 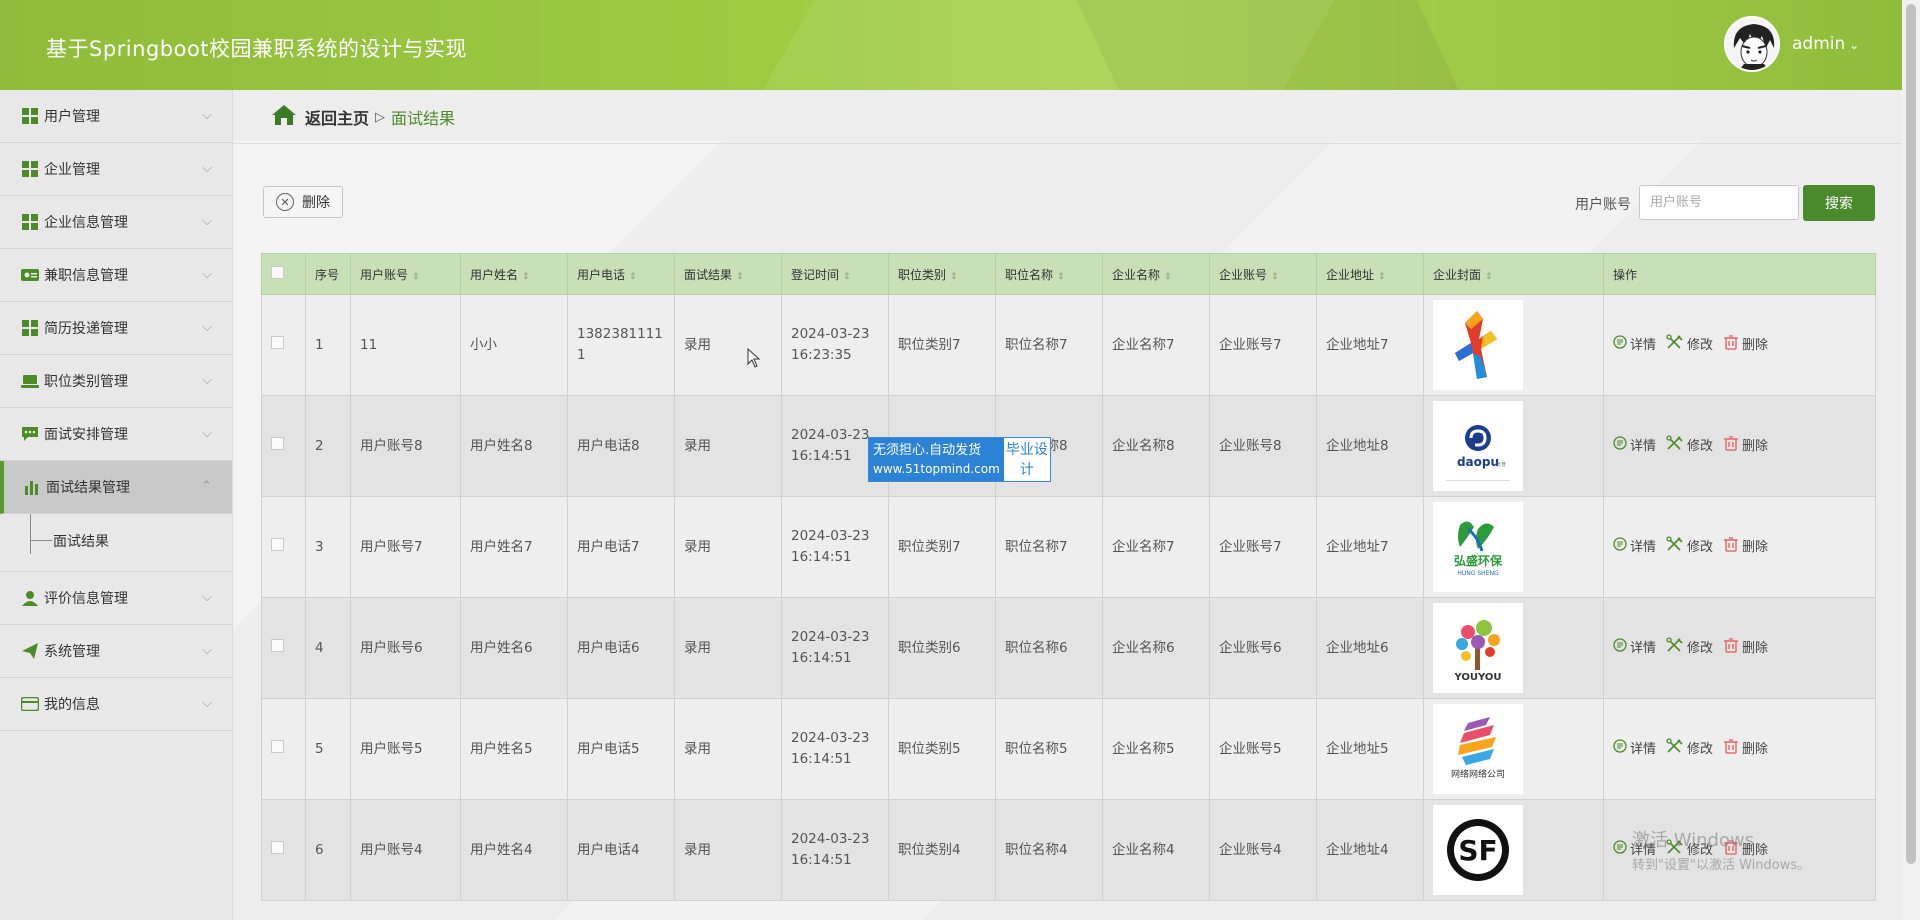 What do you see at coordinates (30, 651) in the screenshot?
I see `paper-plane-icon` at bounding box center [30, 651].